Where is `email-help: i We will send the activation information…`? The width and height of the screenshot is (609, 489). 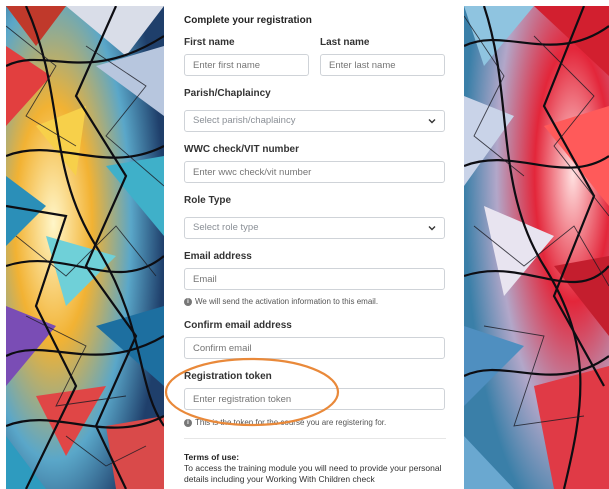 email-help: i We will send the activation information… is located at coordinates (281, 301).